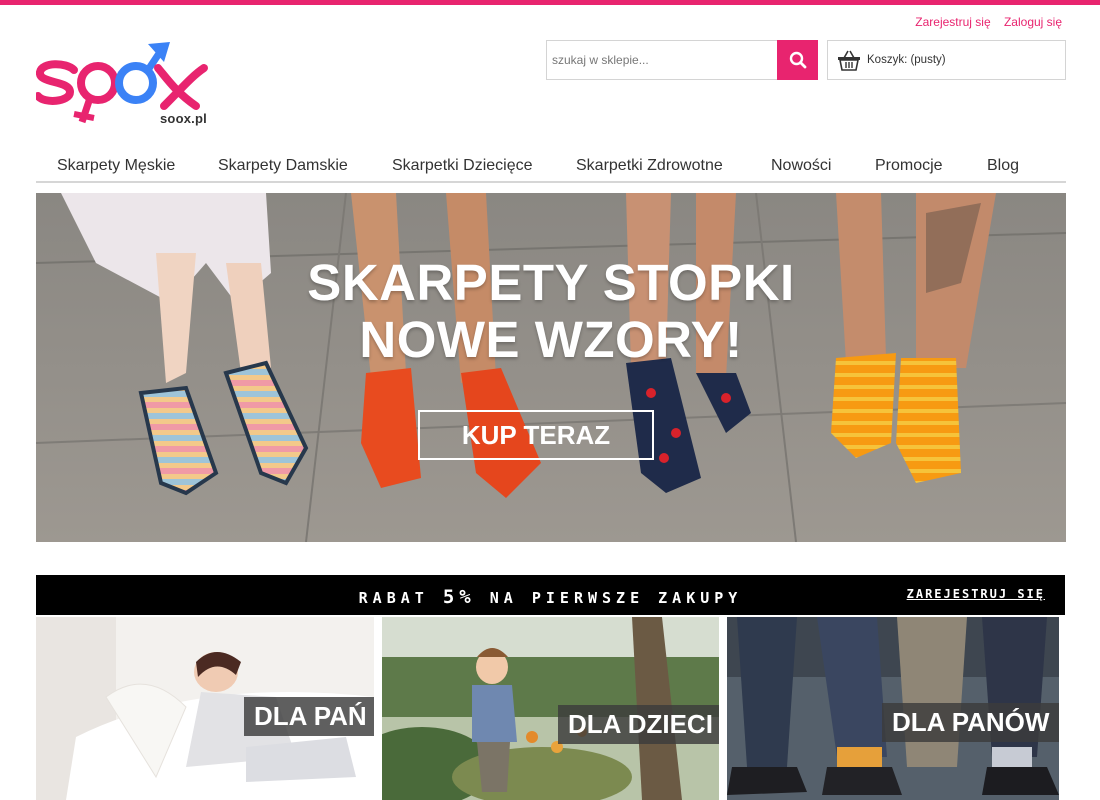 This screenshot has width=1100, height=800. Describe the element at coordinates (638, 724) in the screenshot. I see `category-label-kids: DLA DZIECI` at that location.